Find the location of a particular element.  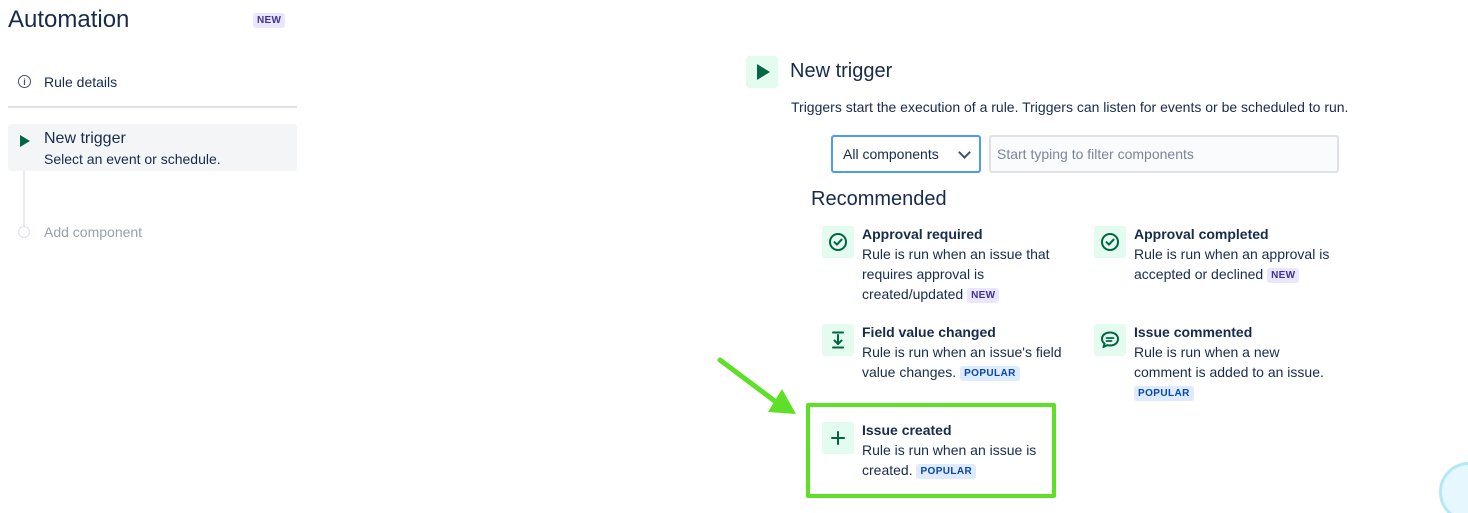

rule-details-label: Rule details is located at coordinates (81, 82).